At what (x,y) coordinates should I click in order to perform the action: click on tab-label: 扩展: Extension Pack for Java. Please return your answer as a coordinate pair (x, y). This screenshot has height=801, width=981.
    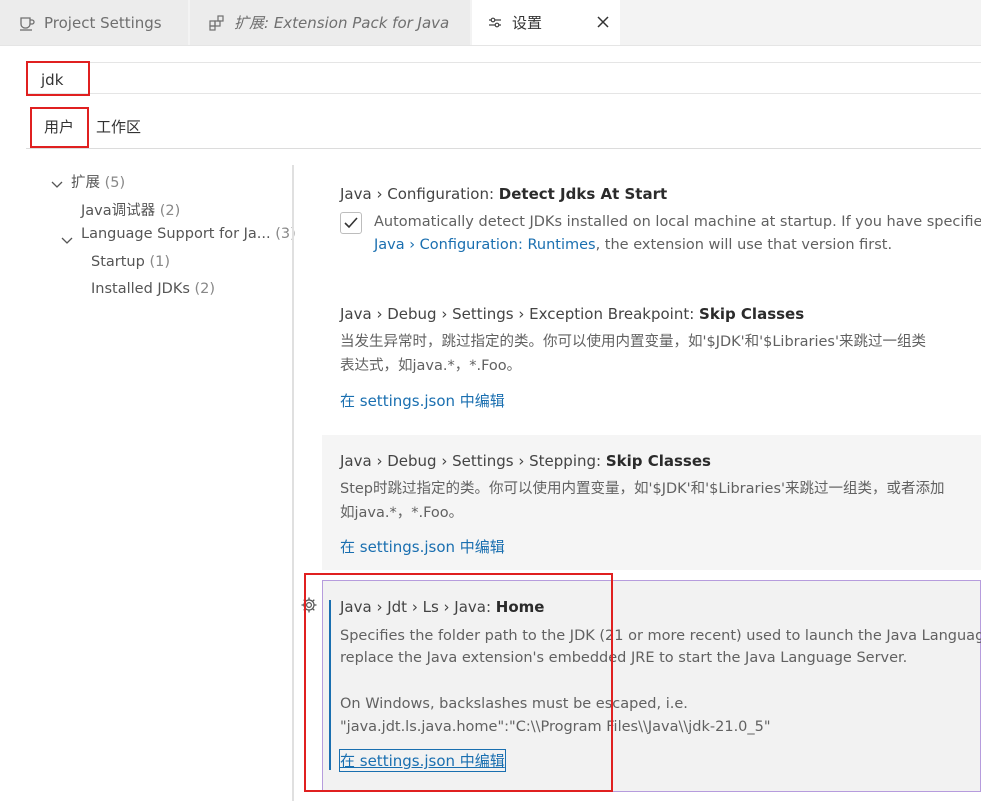
    Looking at the image, I should click on (342, 23).